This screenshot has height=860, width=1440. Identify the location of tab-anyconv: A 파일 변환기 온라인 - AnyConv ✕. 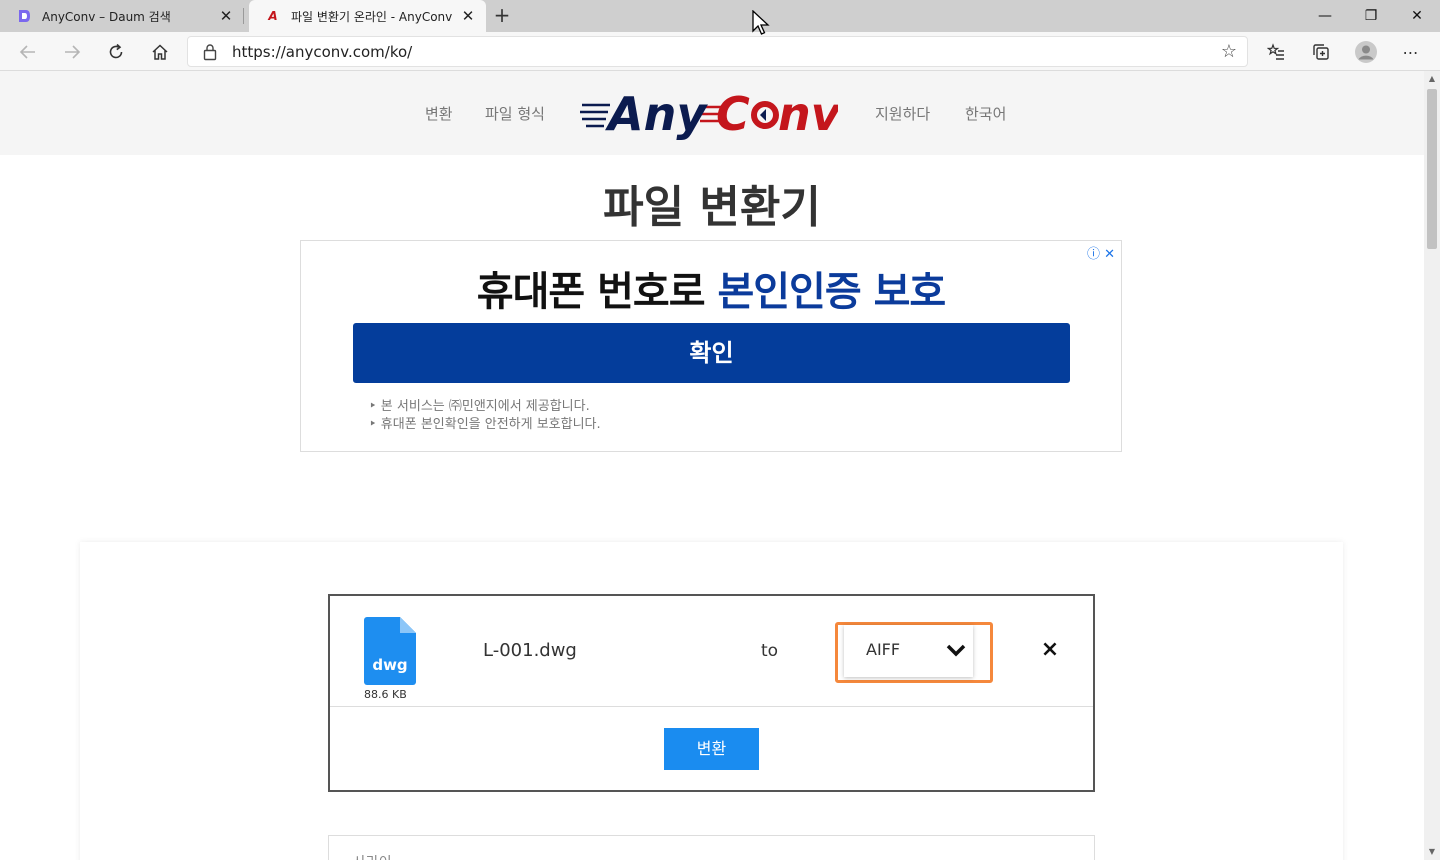
(367, 16).